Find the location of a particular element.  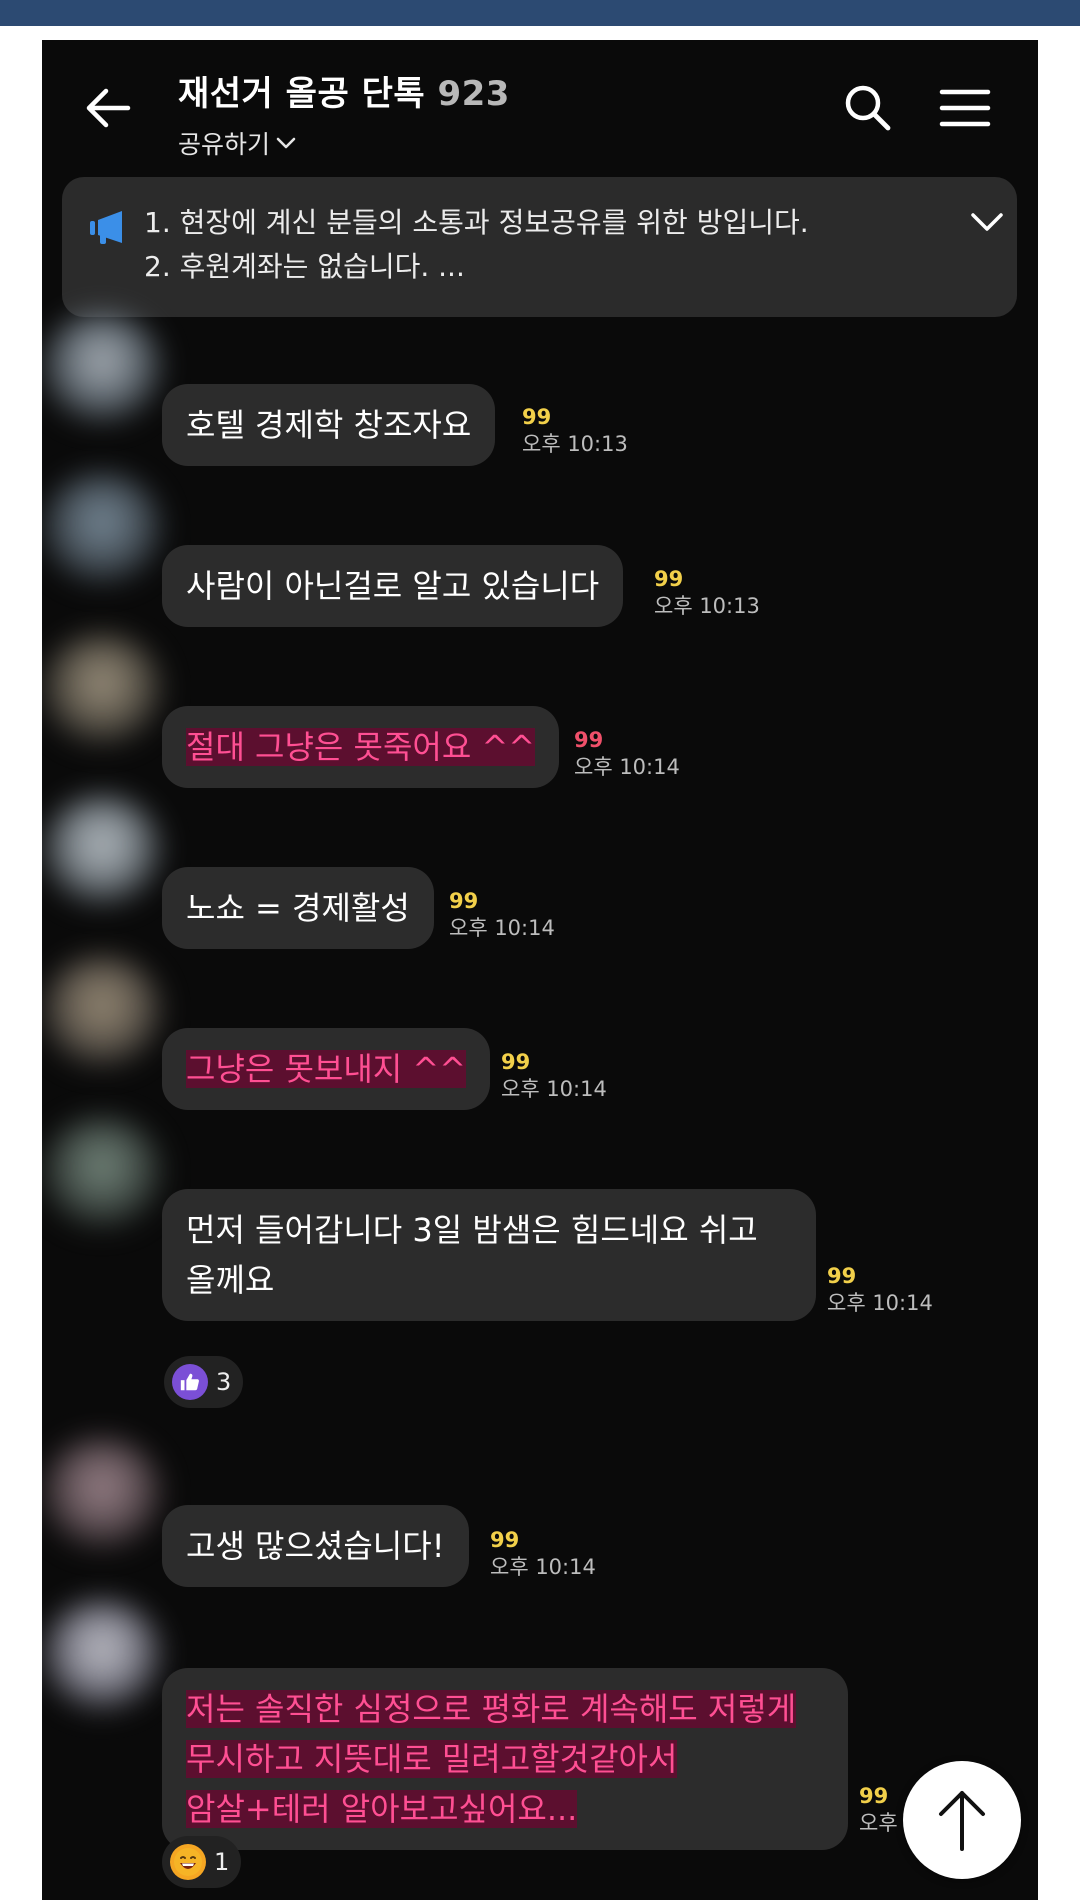

message-bubble: 그냥은 못보내지 ^^ is located at coordinates (326, 1069).